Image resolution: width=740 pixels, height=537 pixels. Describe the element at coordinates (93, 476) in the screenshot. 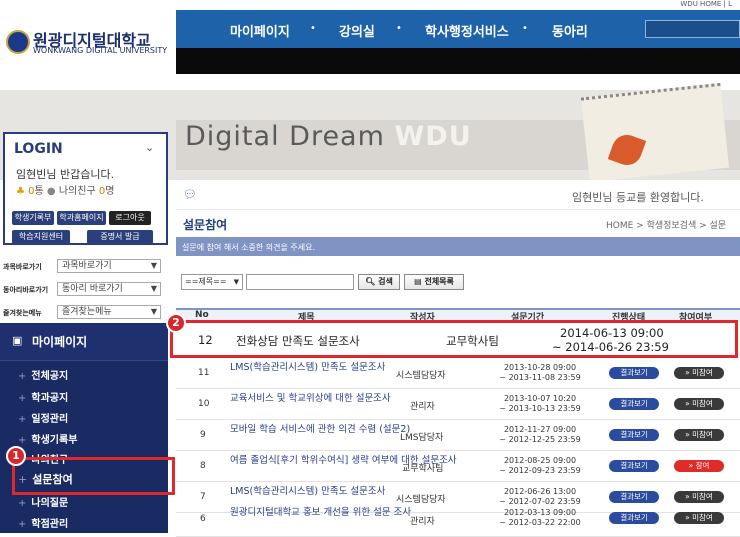

I see `highlight-box-survey` at that location.